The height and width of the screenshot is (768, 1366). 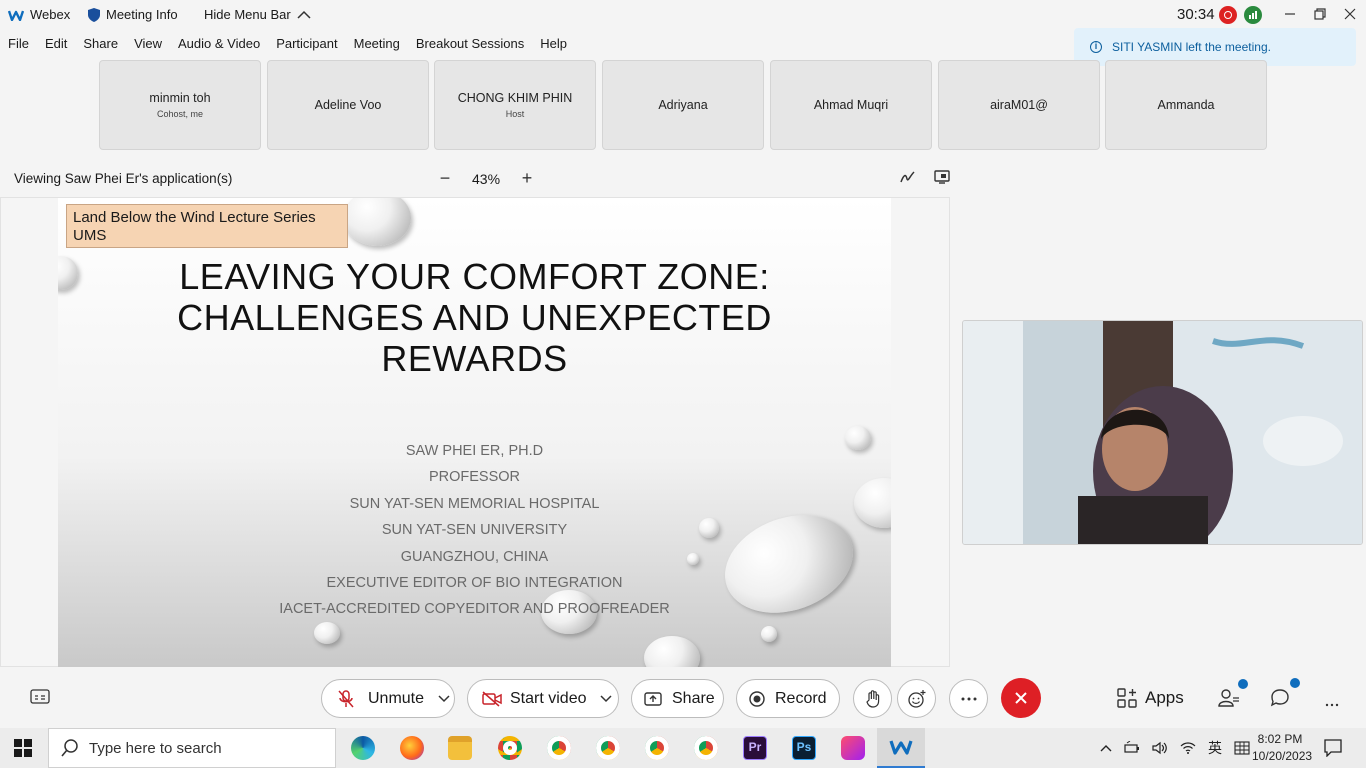 I want to click on leave-meeting-button, so click(x=1021, y=698).